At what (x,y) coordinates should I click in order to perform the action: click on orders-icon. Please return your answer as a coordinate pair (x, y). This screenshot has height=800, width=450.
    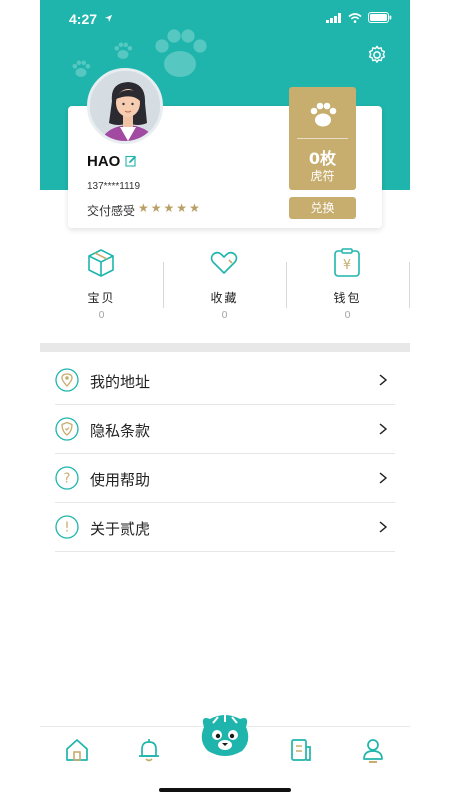
    Looking at the image, I should click on (301, 750).